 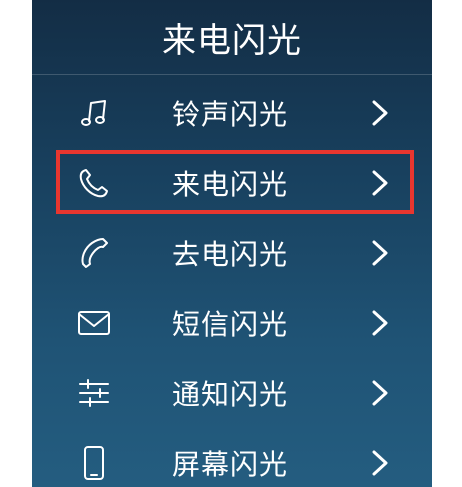 What do you see at coordinates (230, 464) in the screenshot?
I see `menu-item-label: 屏幕闪光` at bounding box center [230, 464].